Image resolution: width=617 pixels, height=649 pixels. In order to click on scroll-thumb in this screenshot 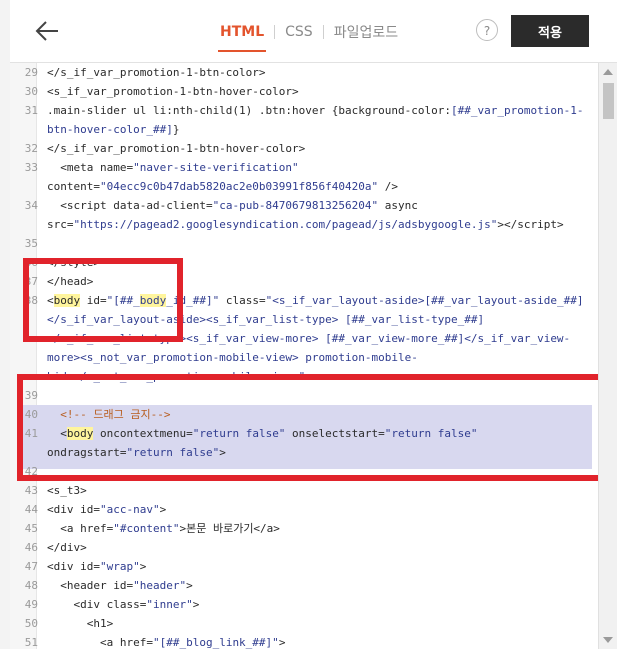, I will do `click(608, 101)`.